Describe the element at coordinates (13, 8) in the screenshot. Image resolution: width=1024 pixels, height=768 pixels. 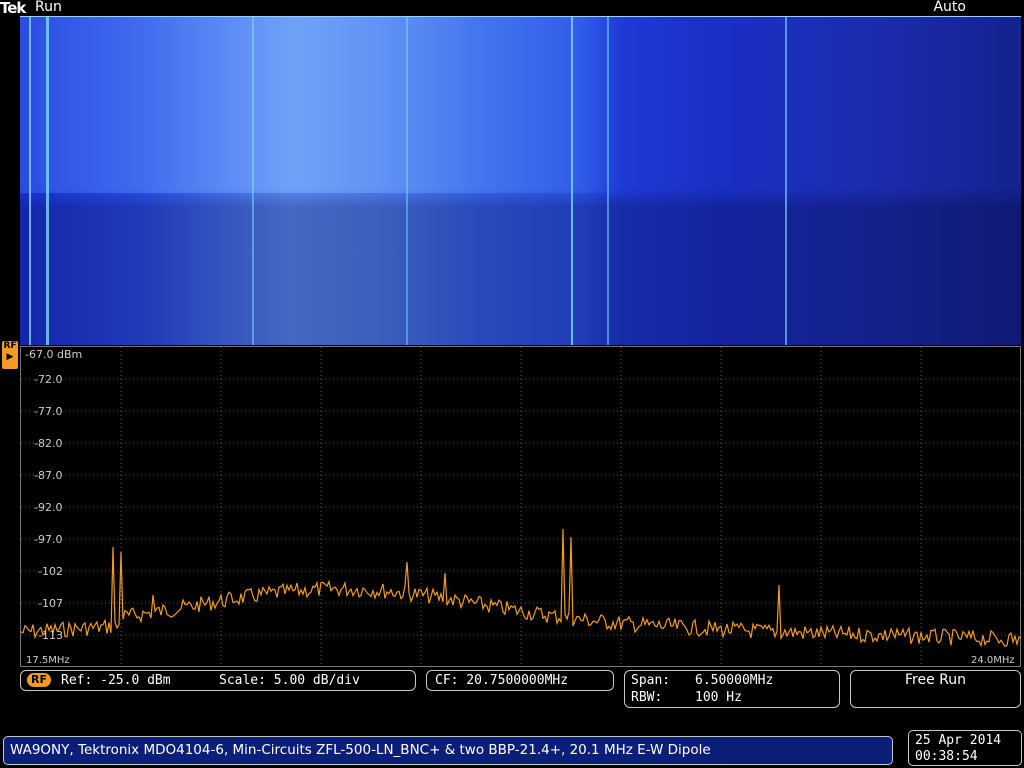
I see `brand-logo: Tek` at that location.